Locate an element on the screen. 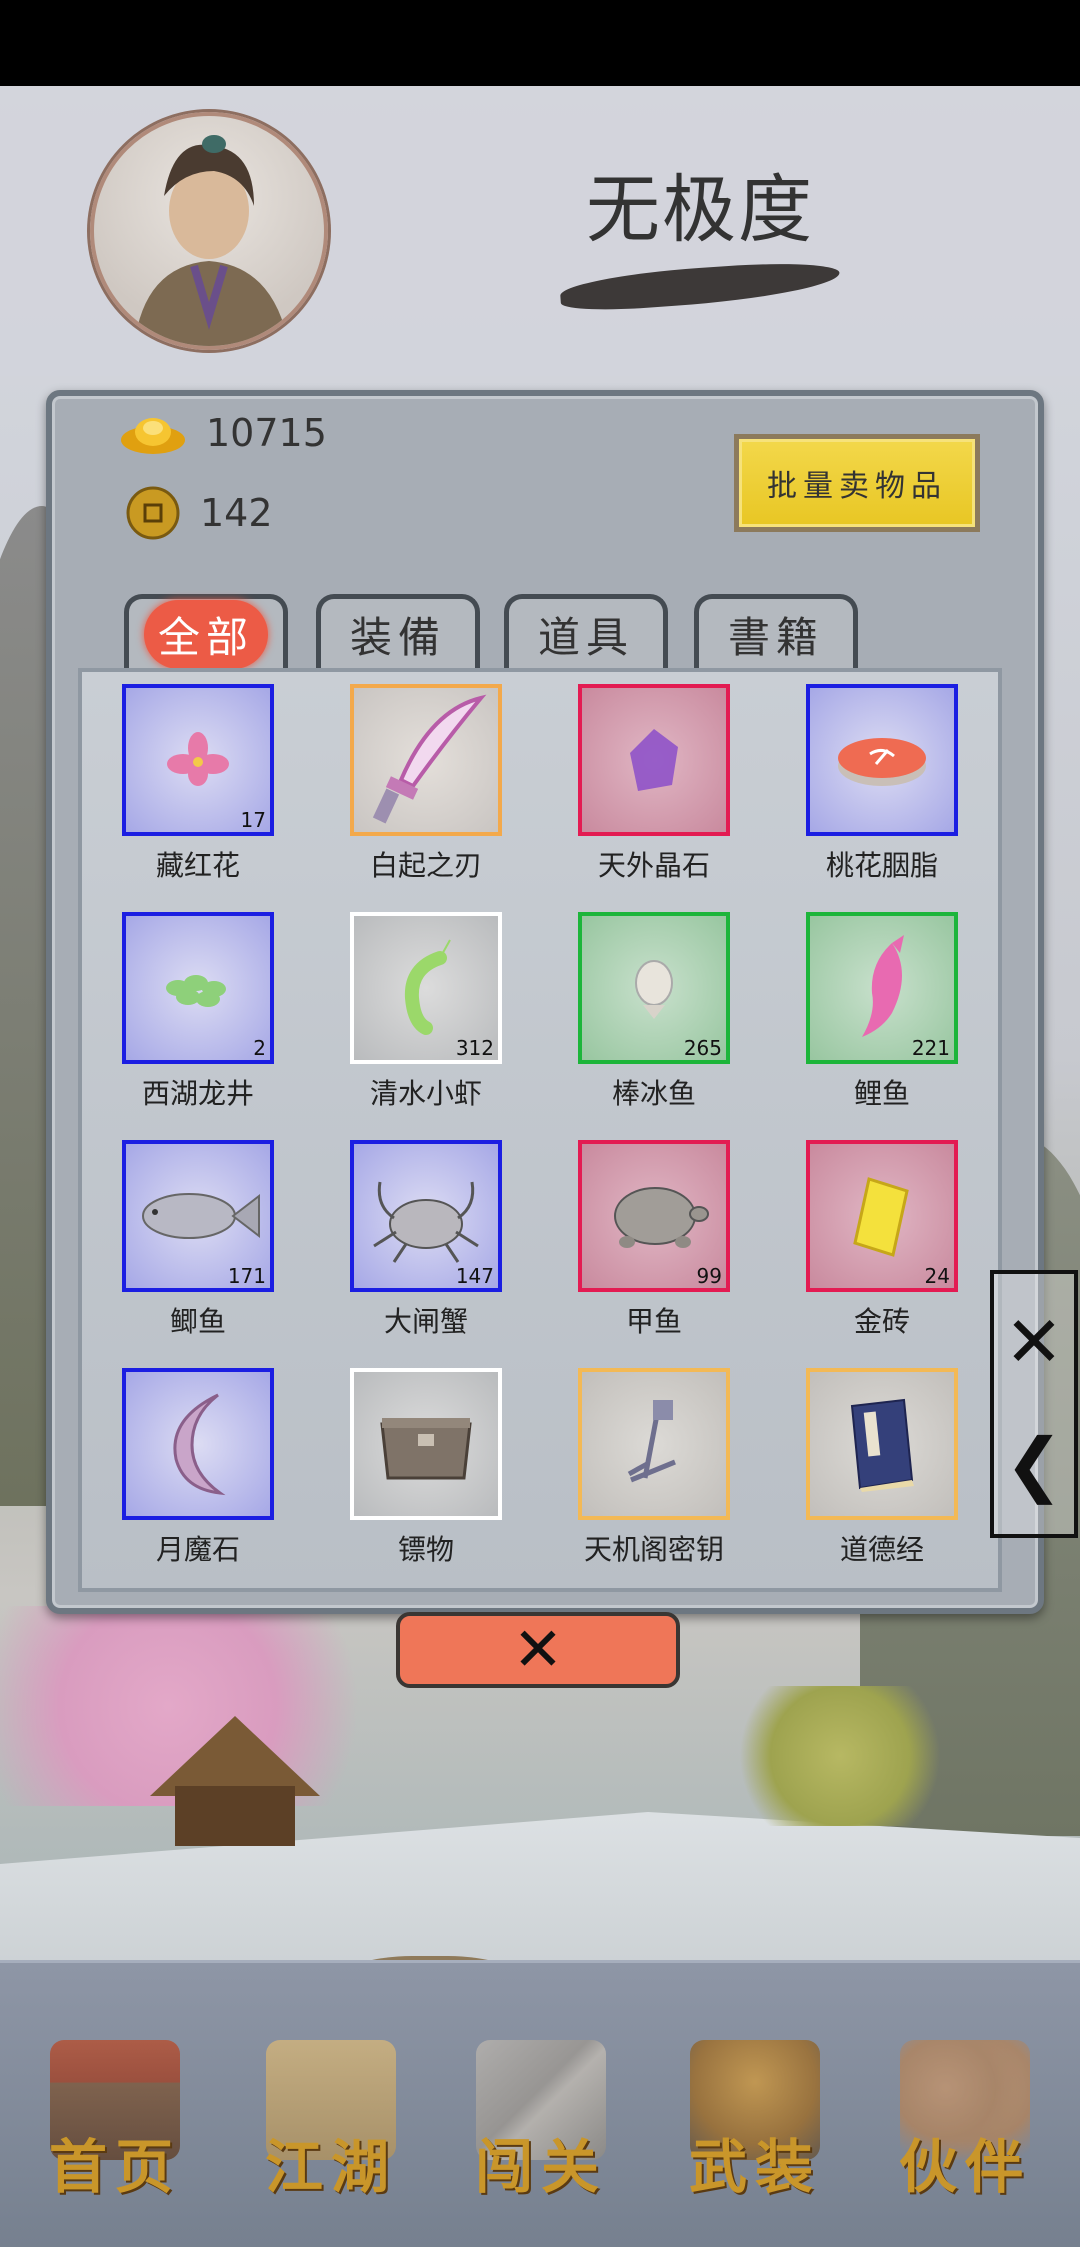  item-count: 147 is located at coordinates (474, 1276).